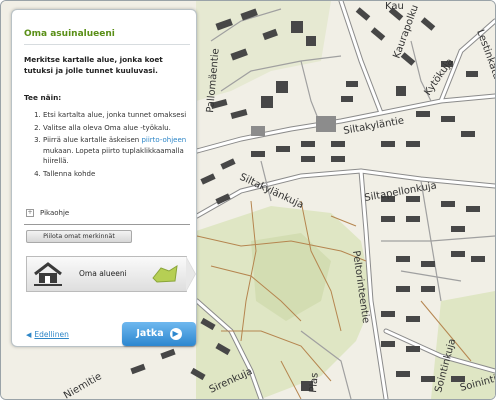  I want to click on map-thumbnail-icon, so click(165, 274).